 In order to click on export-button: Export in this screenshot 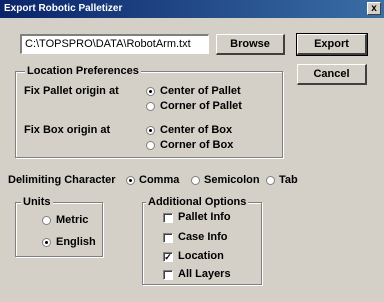, I will do `click(332, 44)`.